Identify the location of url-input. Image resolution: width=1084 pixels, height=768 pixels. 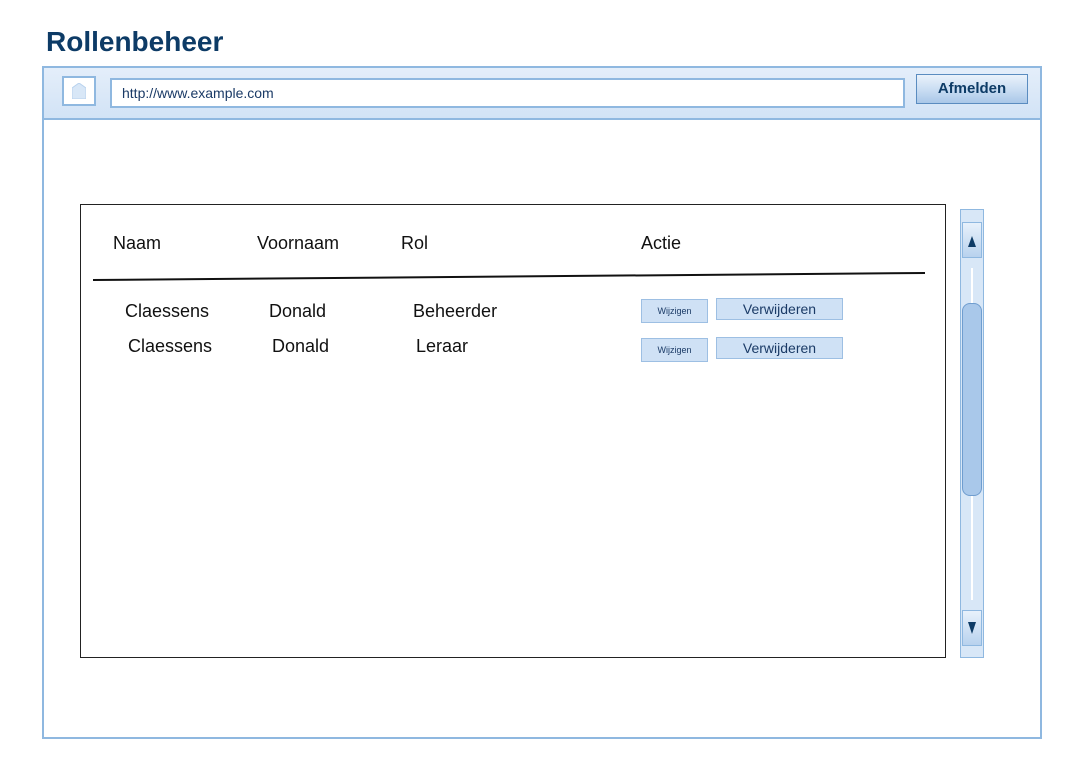
(507, 93).